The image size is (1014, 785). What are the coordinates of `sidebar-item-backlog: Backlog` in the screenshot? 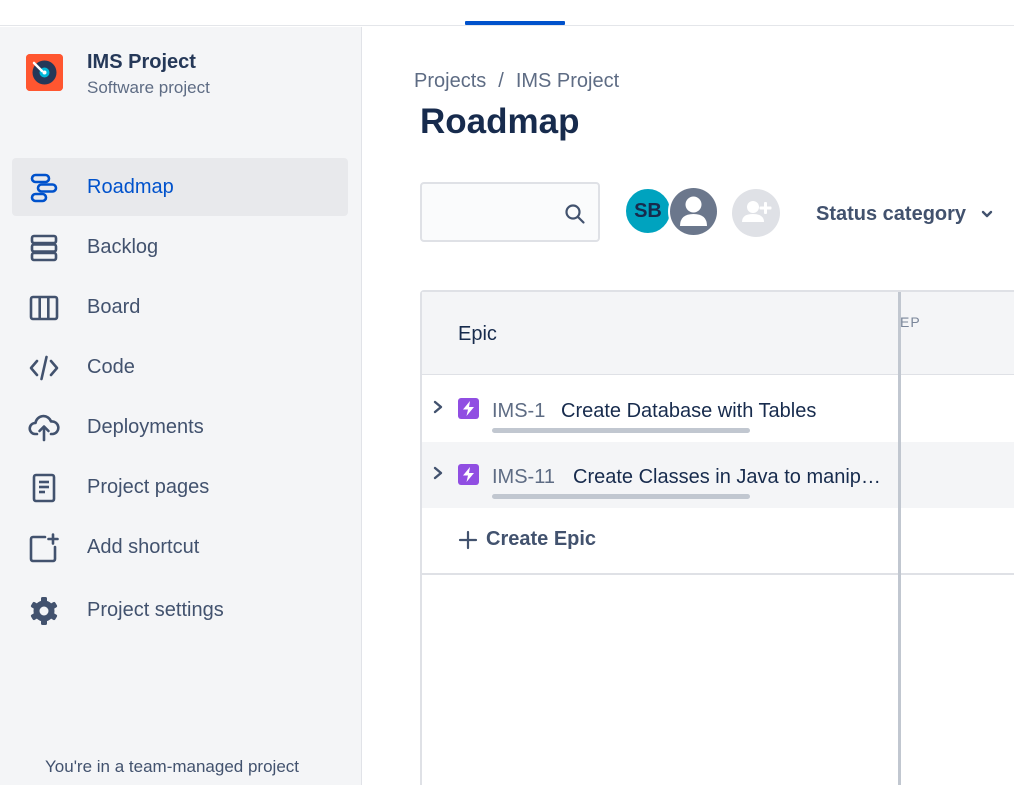 It's located at (180, 247).